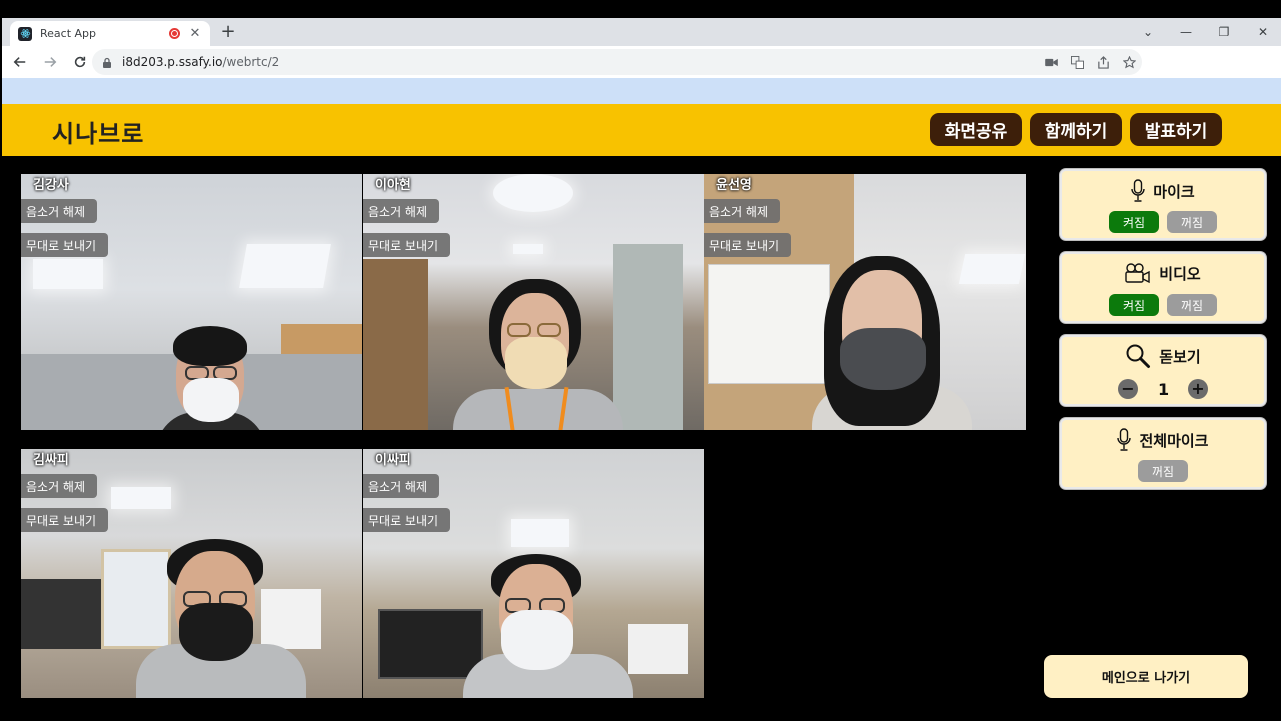 The height and width of the screenshot is (721, 1281). Describe the element at coordinates (1138, 273) in the screenshot. I see `video-camera-icon` at that location.